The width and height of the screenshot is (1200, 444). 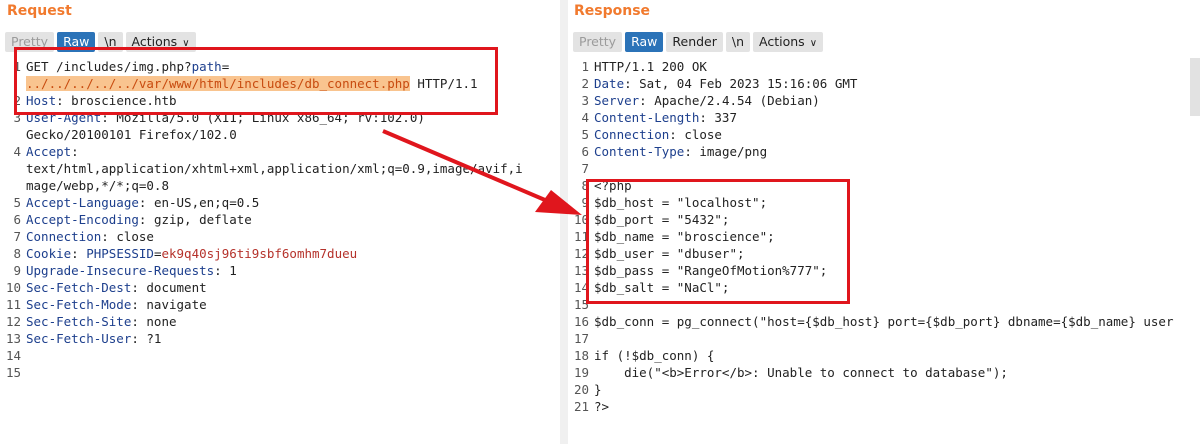 I want to click on code-text: : Sat, 04 Feb 2023 15:16:06 GMT, so click(x=741, y=83).